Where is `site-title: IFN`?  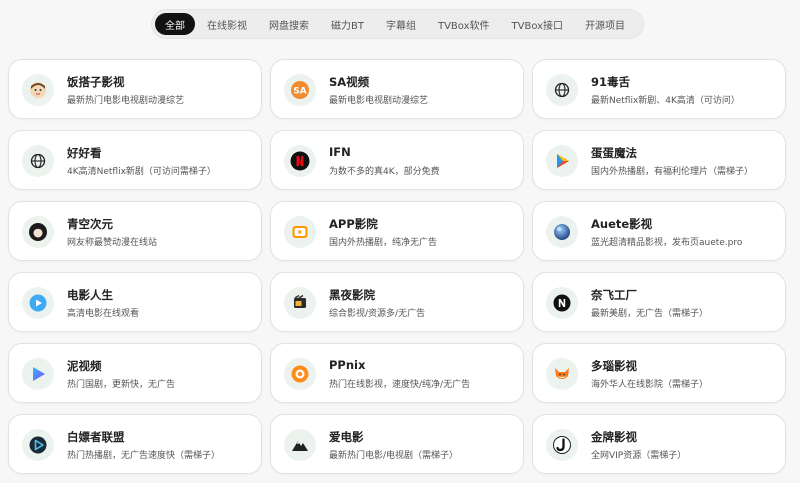 site-title: IFN is located at coordinates (340, 152).